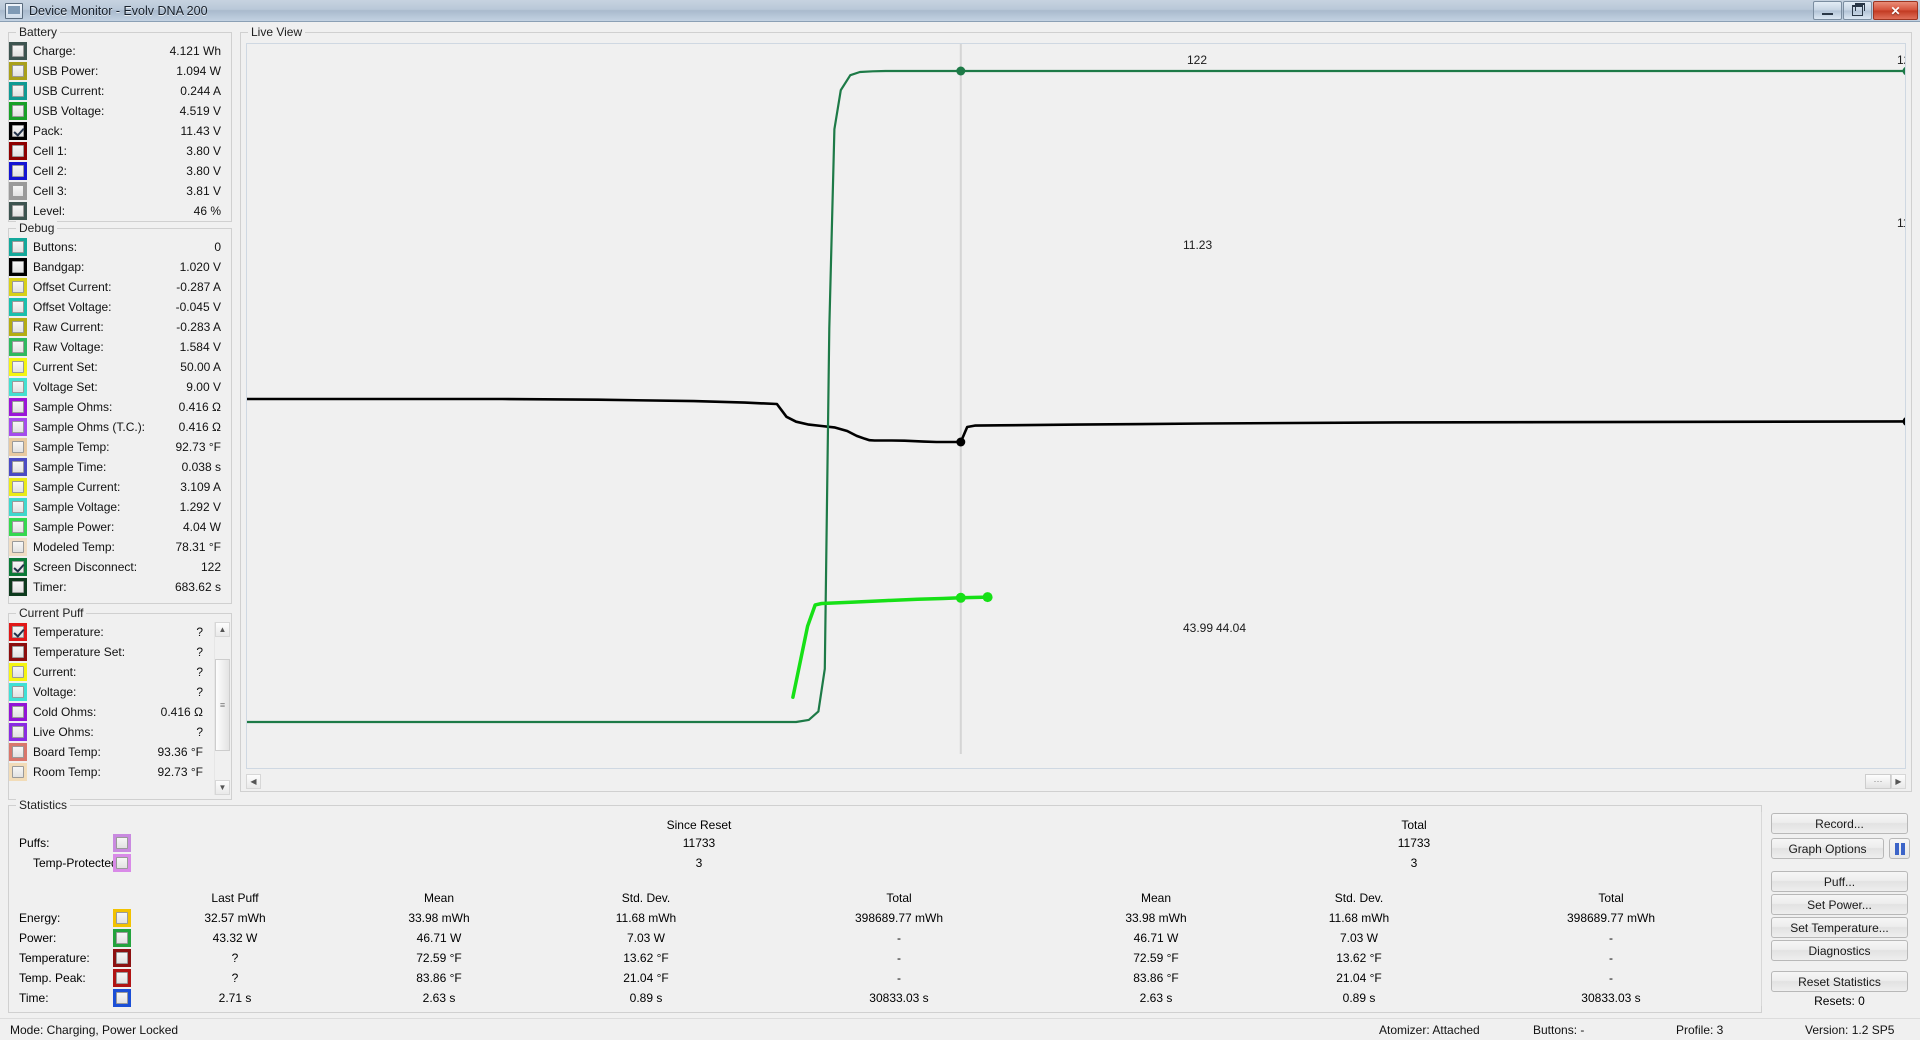 This screenshot has height=1040, width=1920. Describe the element at coordinates (1878, 781) in the screenshot. I see `scrollbar-grip: ⋯` at that location.